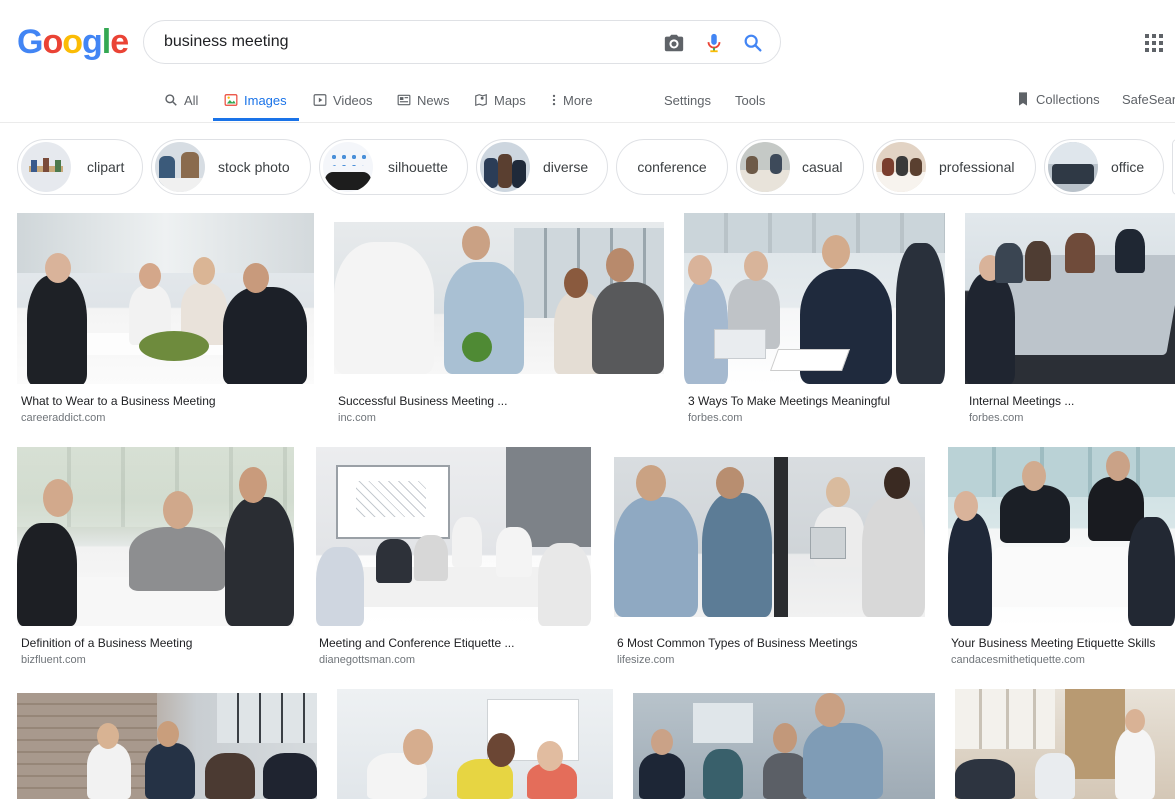  What do you see at coordinates (418, 167) in the screenshot?
I see `chip-label: silhouette` at bounding box center [418, 167].